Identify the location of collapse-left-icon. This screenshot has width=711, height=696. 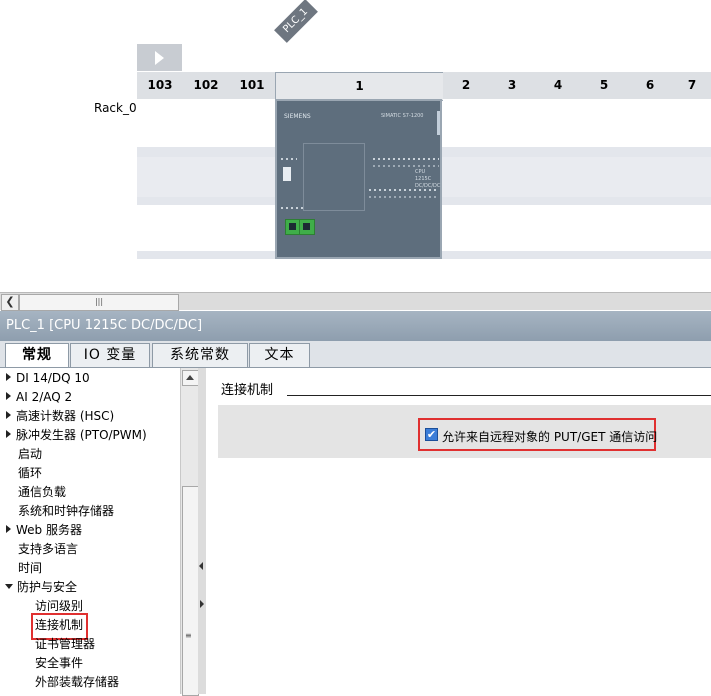
(201, 566).